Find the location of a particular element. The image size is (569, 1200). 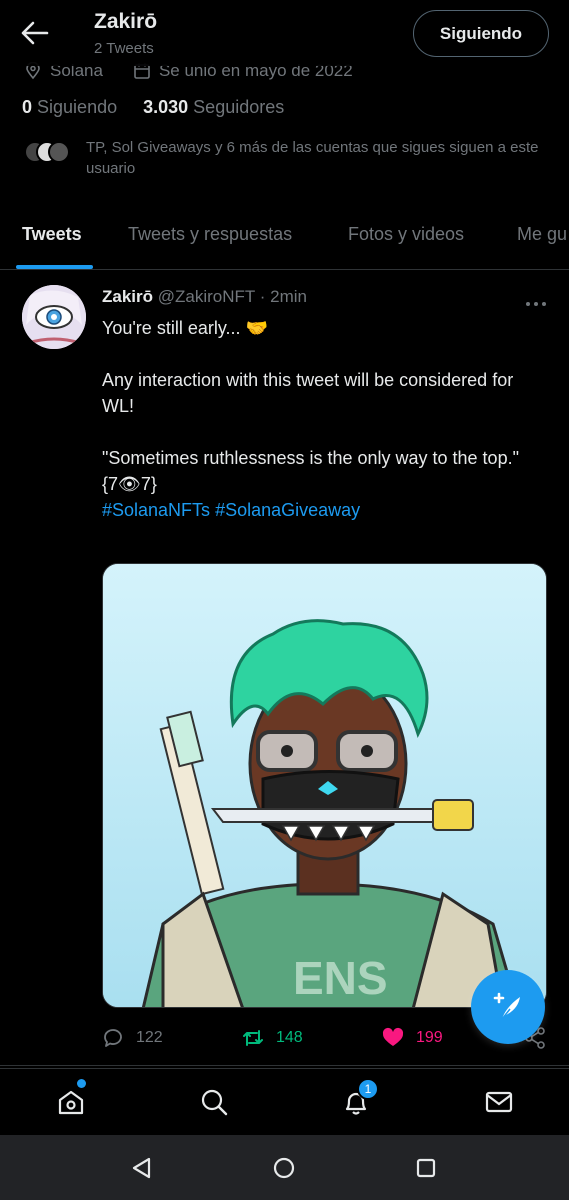

profile-header: Zakirō 2 Tweets Siguiendo is located at coordinates (284, 33).